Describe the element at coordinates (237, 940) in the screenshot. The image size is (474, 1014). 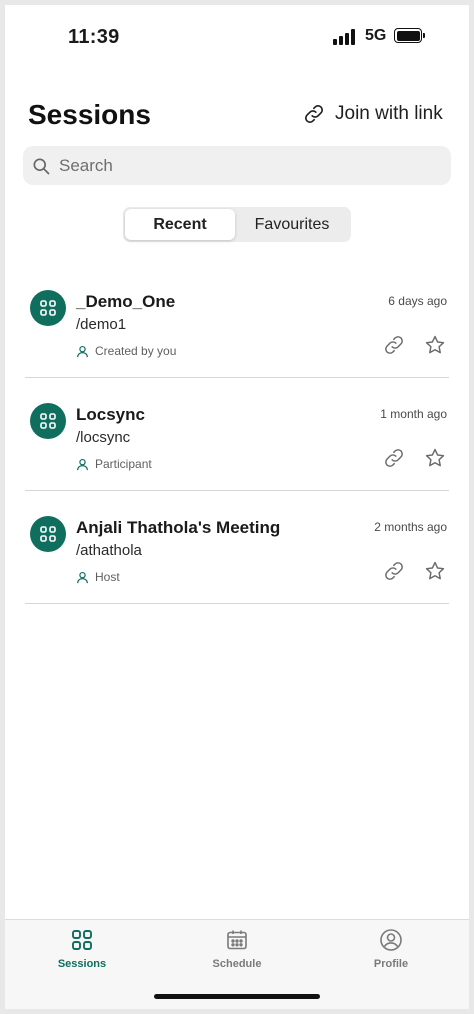
I see `calendar-icon` at that location.